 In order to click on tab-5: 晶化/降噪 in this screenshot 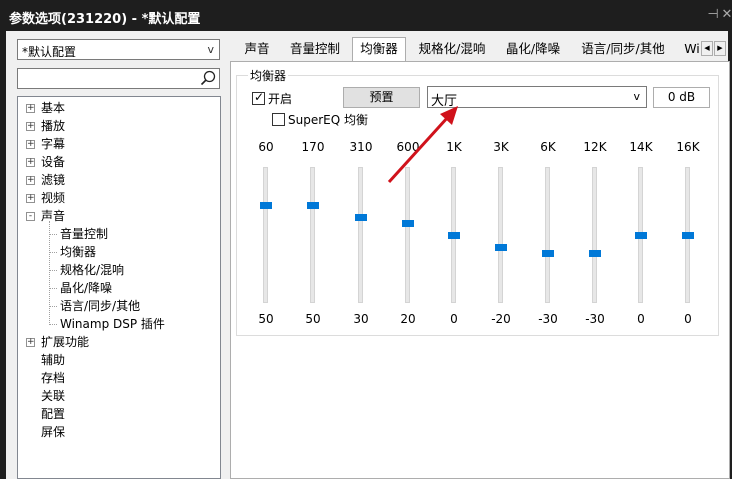, I will do `click(533, 49)`.